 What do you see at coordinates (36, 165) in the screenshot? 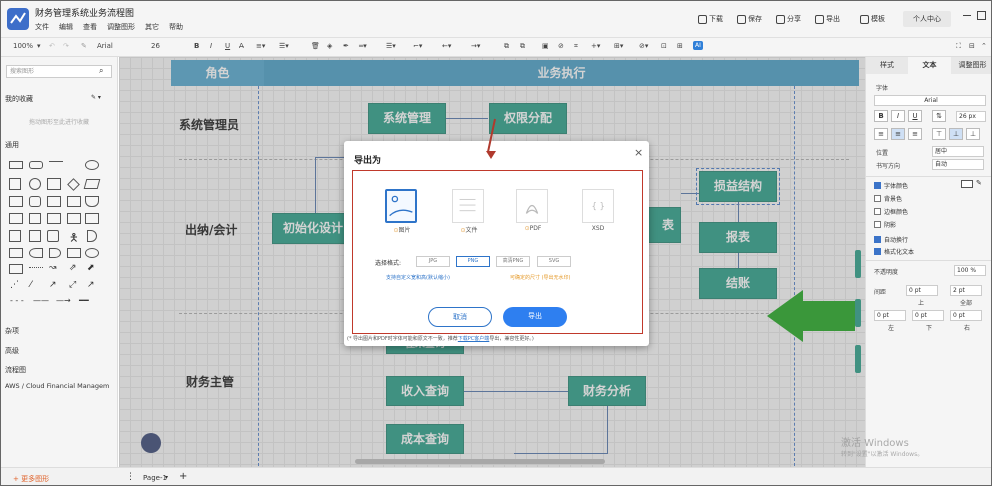
I see `rounded-rect-shape` at bounding box center [36, 165].